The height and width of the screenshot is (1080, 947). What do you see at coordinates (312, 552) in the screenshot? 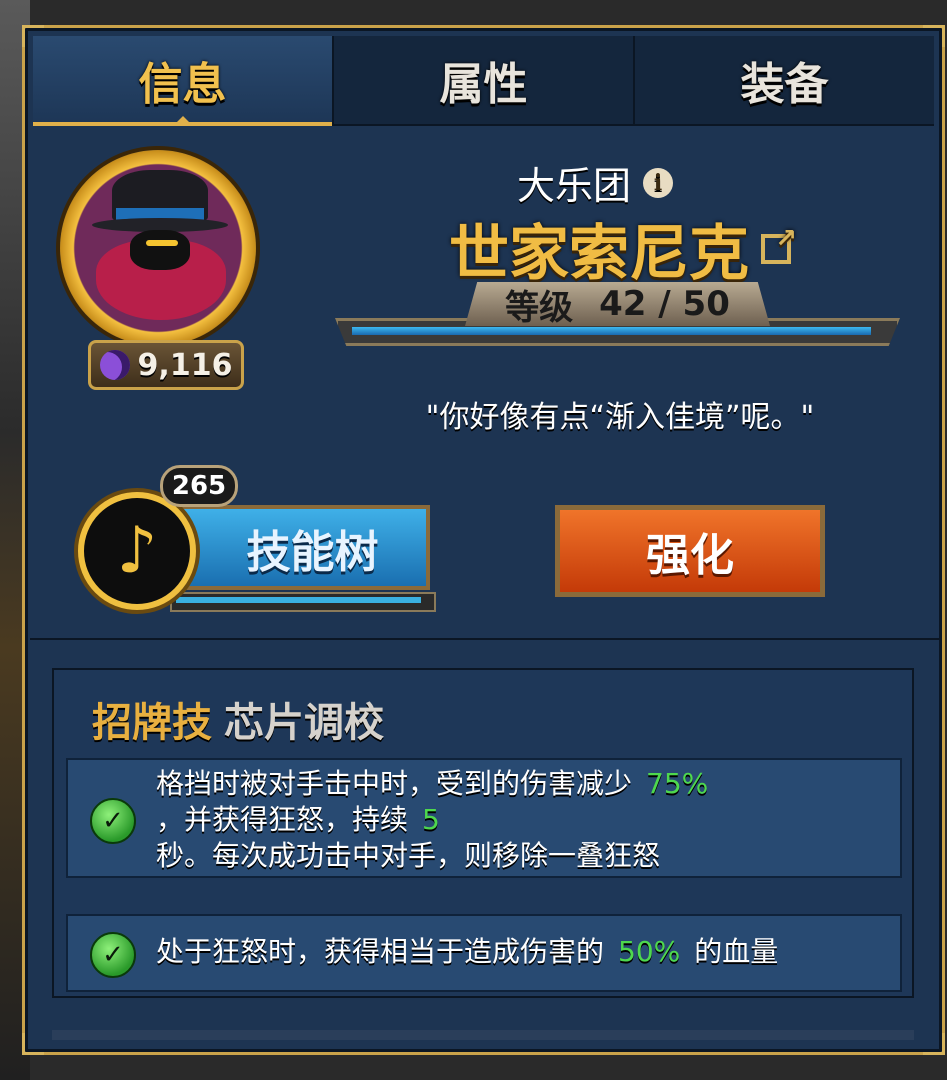
I see `skill-tree-label: 技能树` at bounding box center [312, 552].